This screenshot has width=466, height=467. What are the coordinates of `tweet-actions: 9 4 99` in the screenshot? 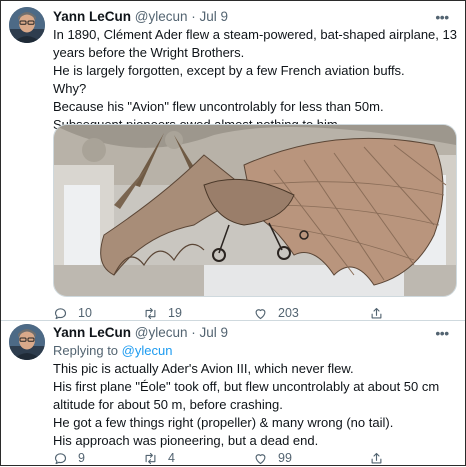 It's located at (253, 458).